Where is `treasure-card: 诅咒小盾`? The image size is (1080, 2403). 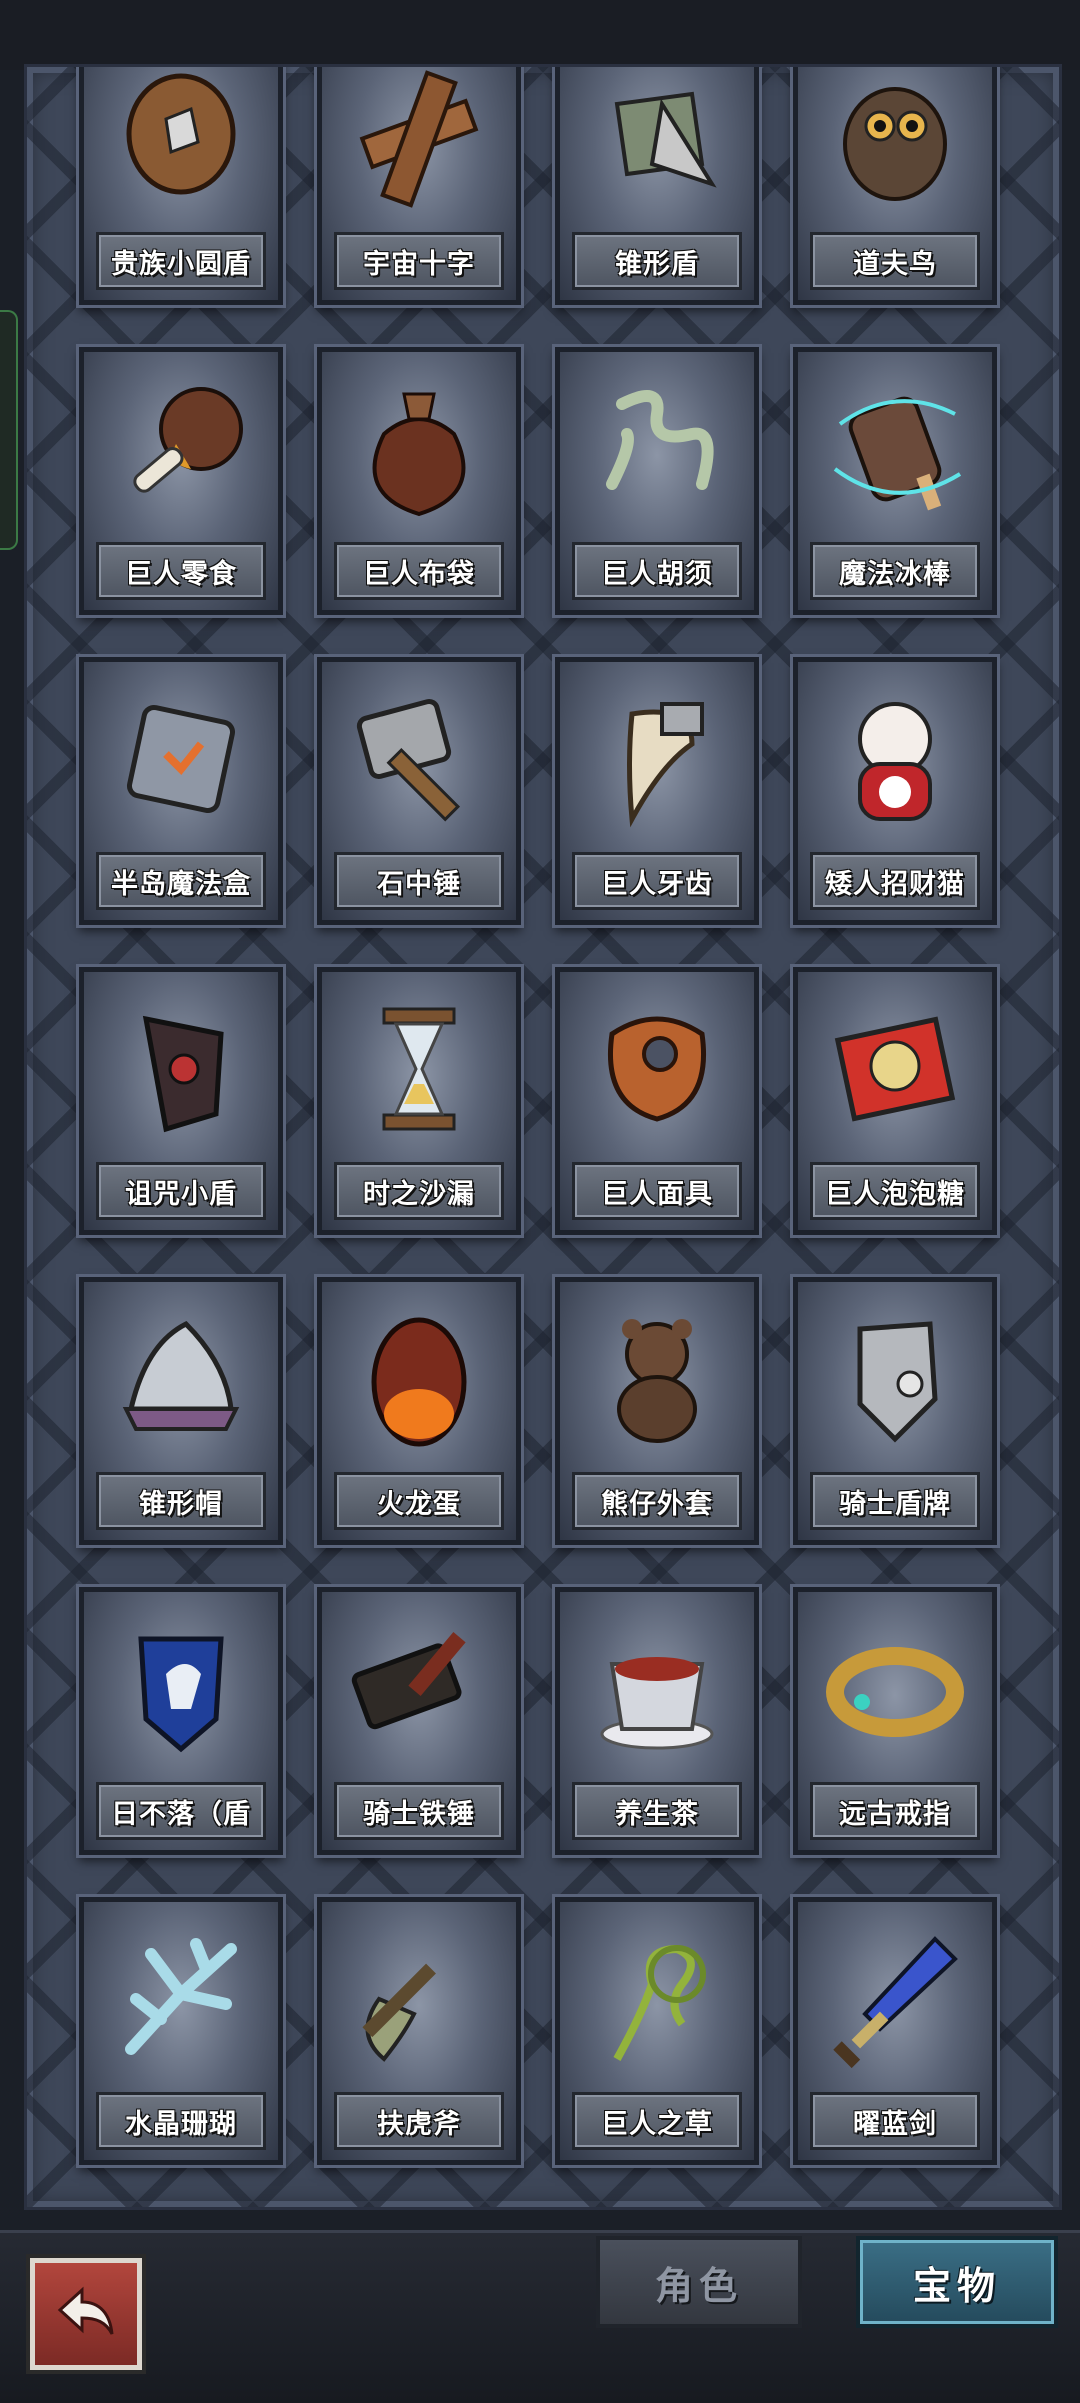
treasure-card: 诅咒小盾 is located at coordinates (181, 1101).